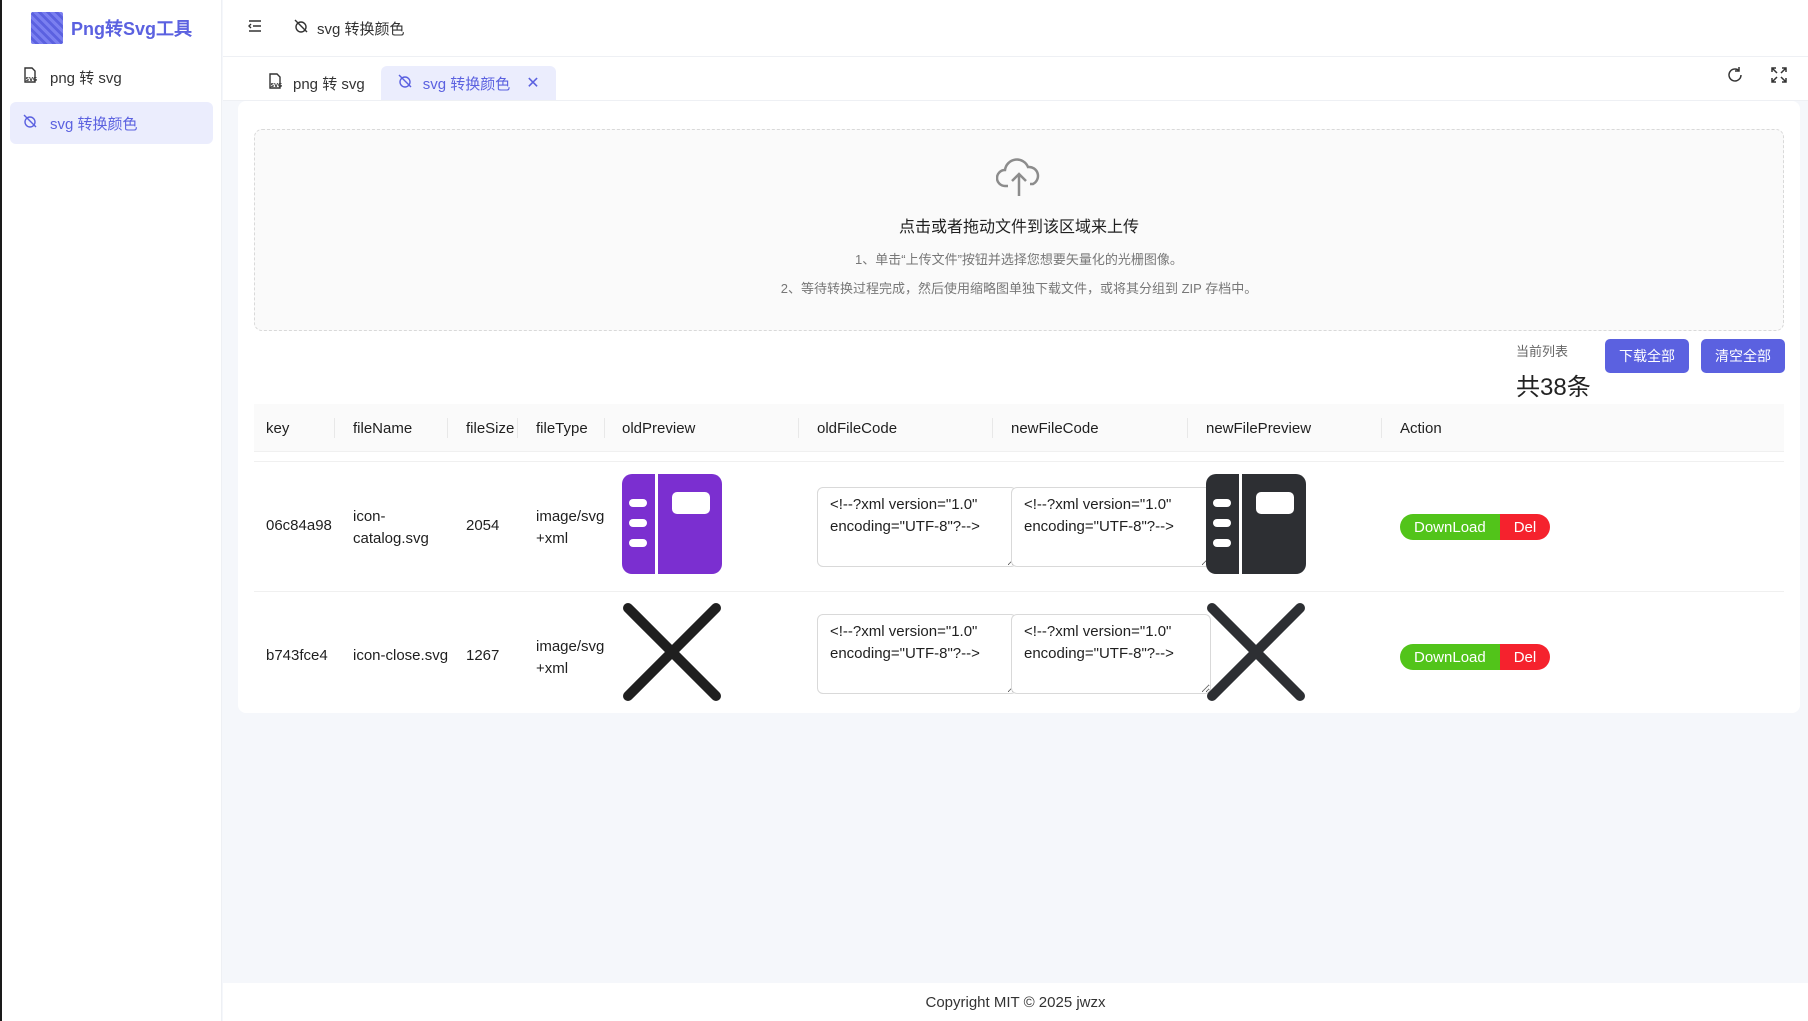  I want to click on column-header: newFilePreview, so click(1259, 428).